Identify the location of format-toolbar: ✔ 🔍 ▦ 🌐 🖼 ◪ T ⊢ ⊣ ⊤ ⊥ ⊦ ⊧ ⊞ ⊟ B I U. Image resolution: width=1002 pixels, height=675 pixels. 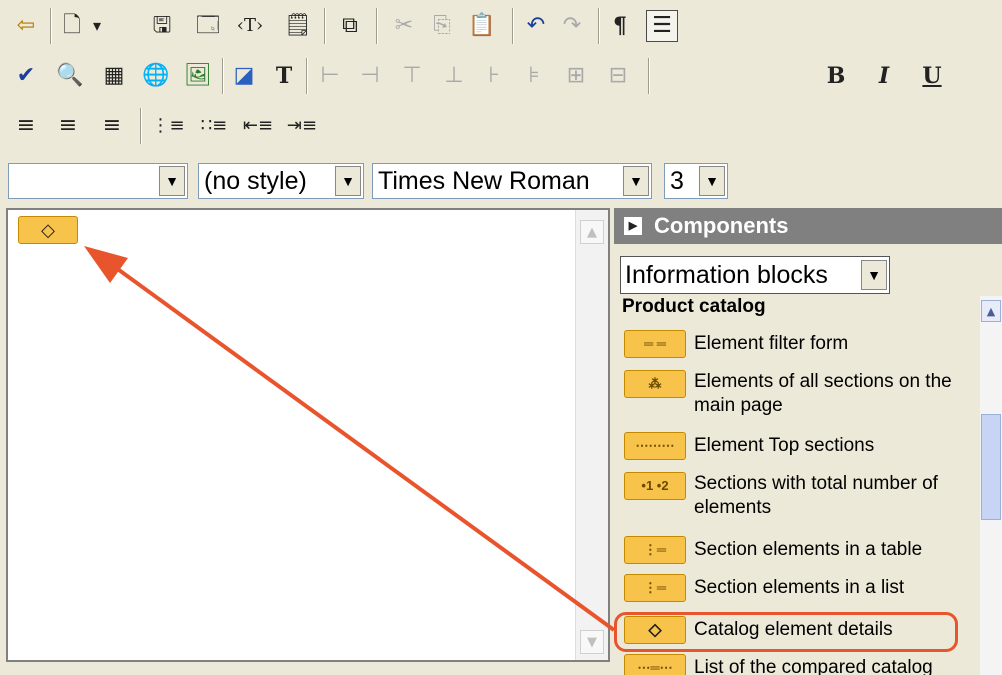
(501, 75).